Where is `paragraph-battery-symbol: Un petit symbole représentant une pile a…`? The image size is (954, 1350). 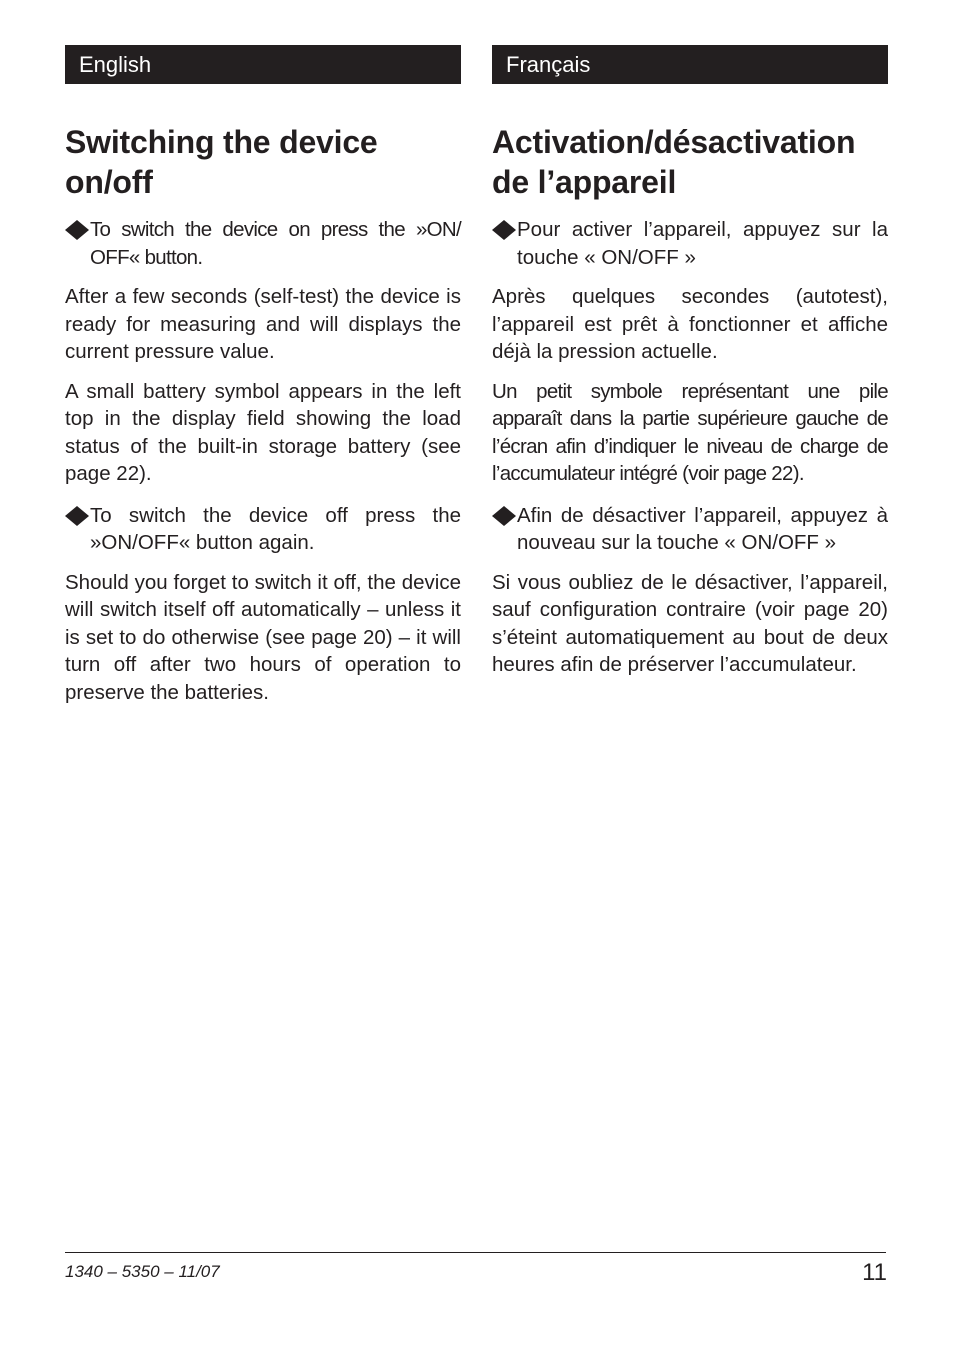 paragraph-battery-symbol: Un petit symbole représentant une pile a… is located at coordinates (690, 432).